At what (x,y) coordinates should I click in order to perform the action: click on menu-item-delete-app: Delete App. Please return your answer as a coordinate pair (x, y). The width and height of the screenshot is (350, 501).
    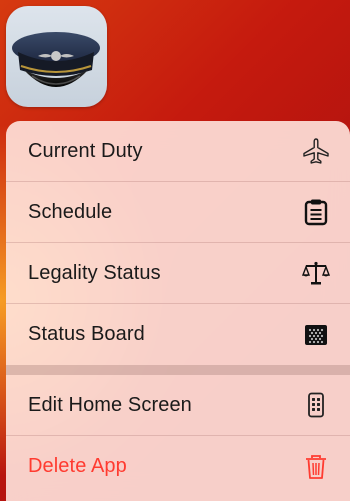
    Looking at the image, I should click on (178, 466).